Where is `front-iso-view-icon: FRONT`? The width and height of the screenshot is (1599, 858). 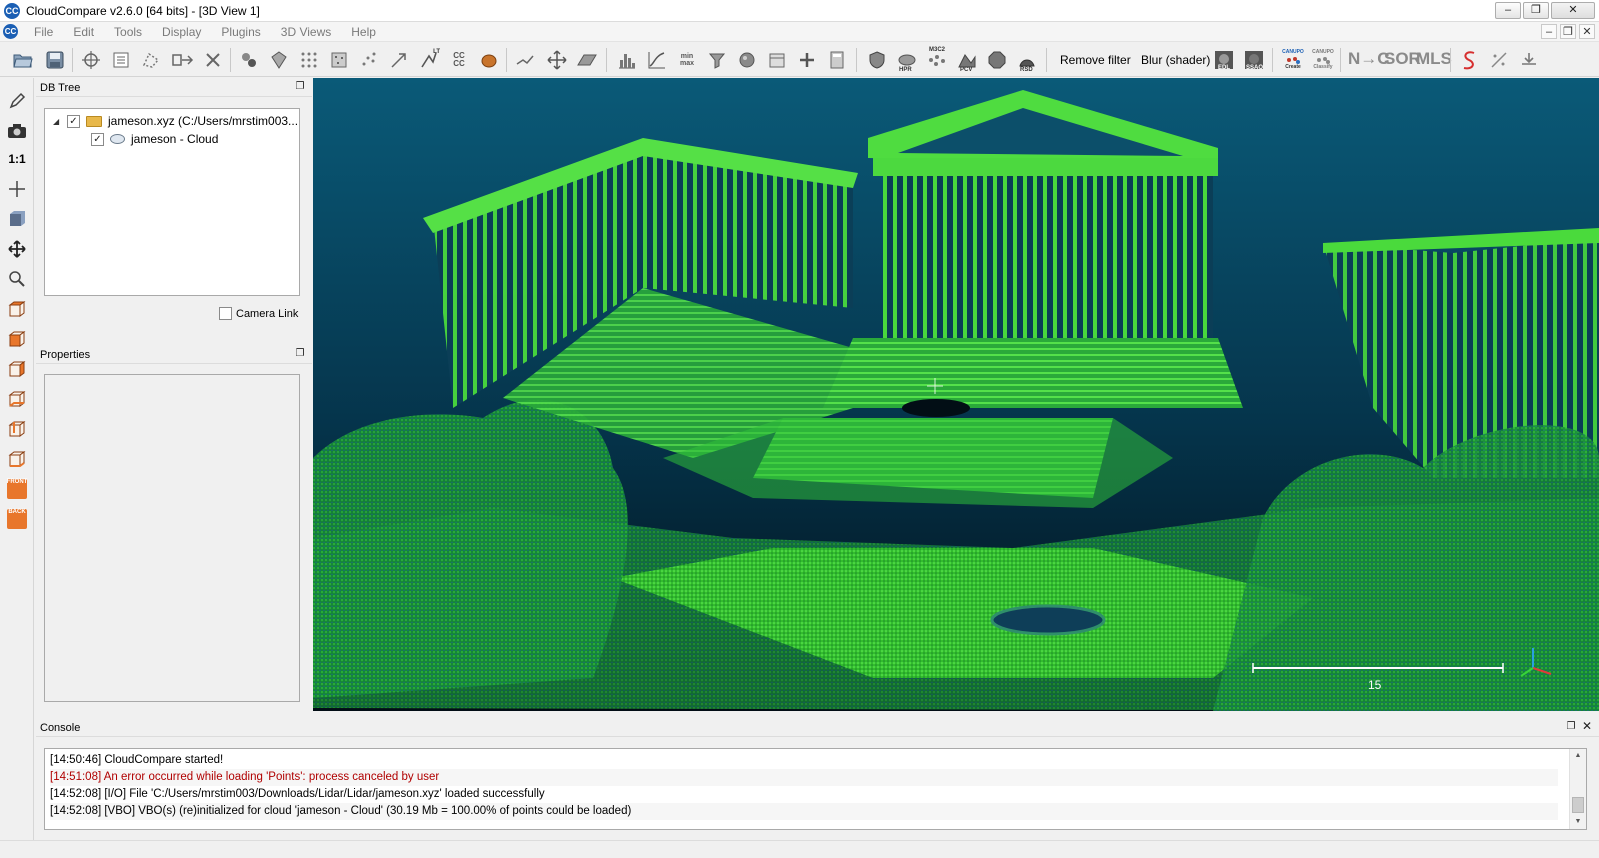
front-iso-view-icon: FRONT is located at coordinates (17, 489).